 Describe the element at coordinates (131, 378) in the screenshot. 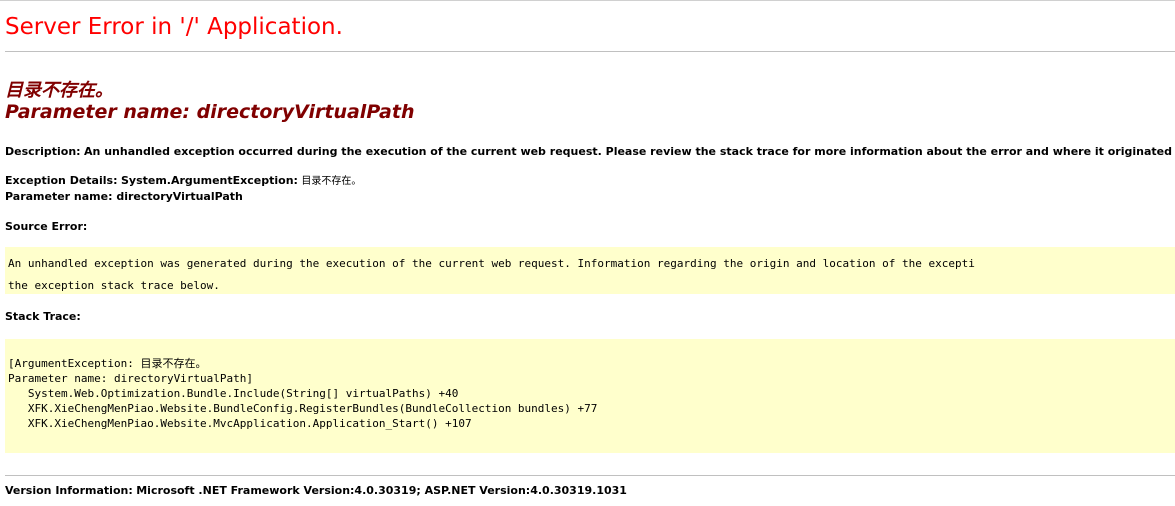

I see `stack-trace-line: Parameter name: directoryVirtualPath]` at that location.